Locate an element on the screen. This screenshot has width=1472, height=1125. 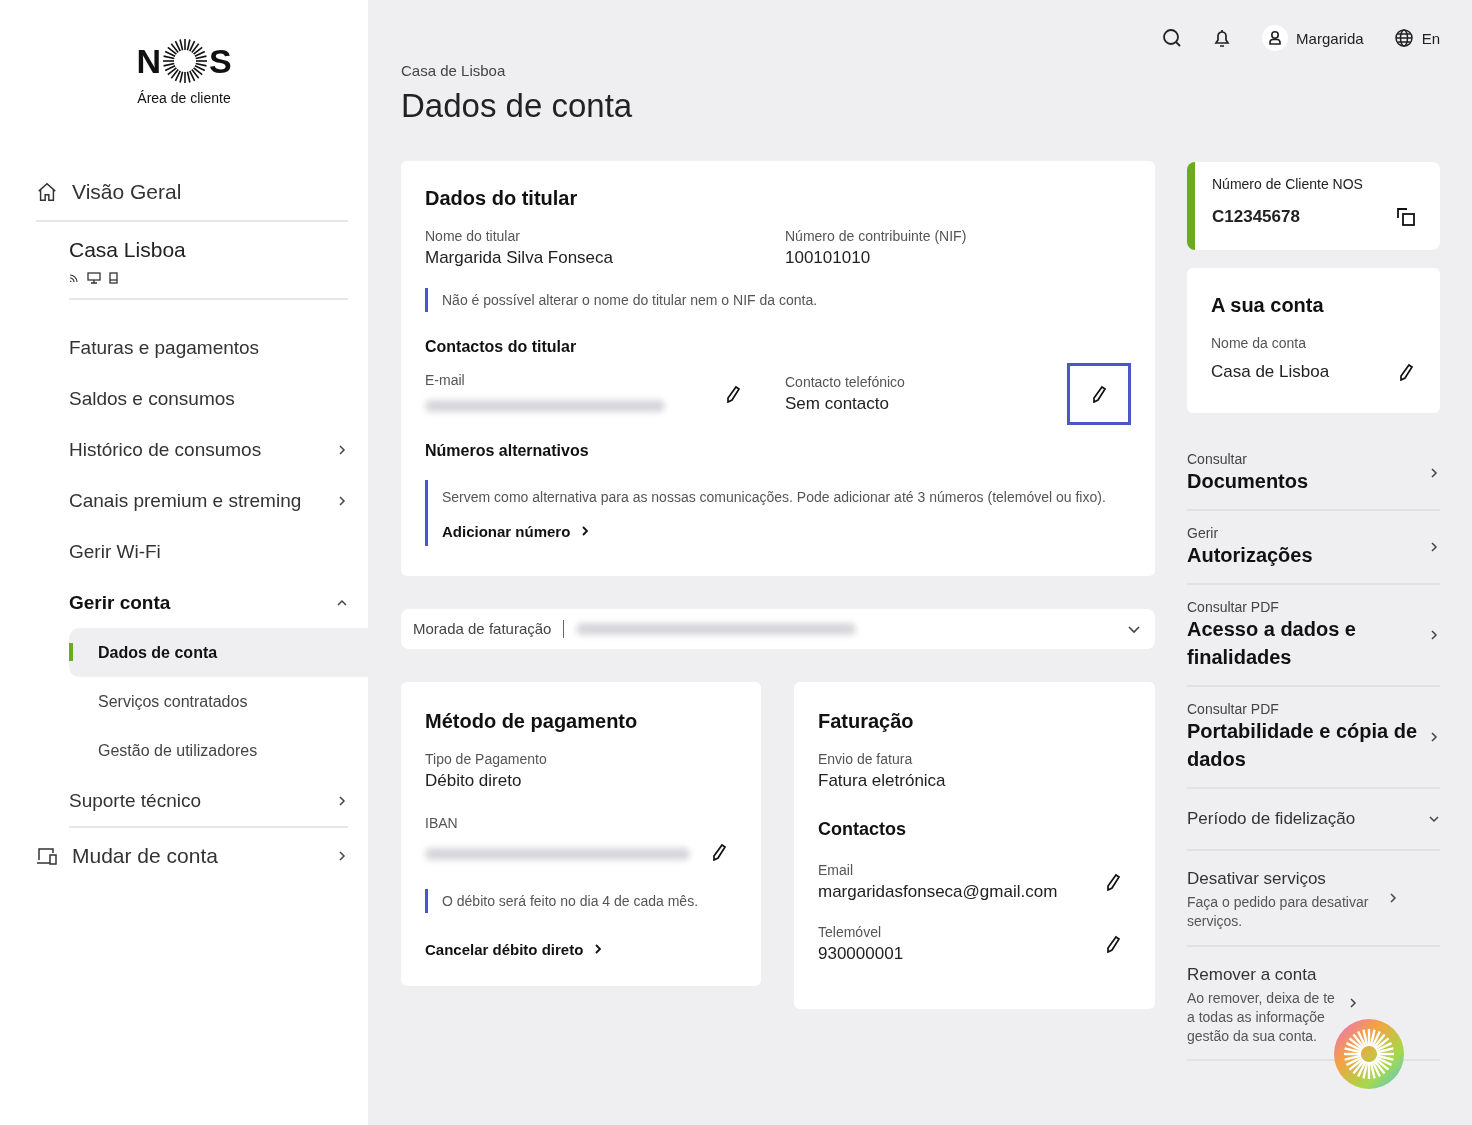
logo-subtitle: Área de cliente is located at coordinates (184, 98).